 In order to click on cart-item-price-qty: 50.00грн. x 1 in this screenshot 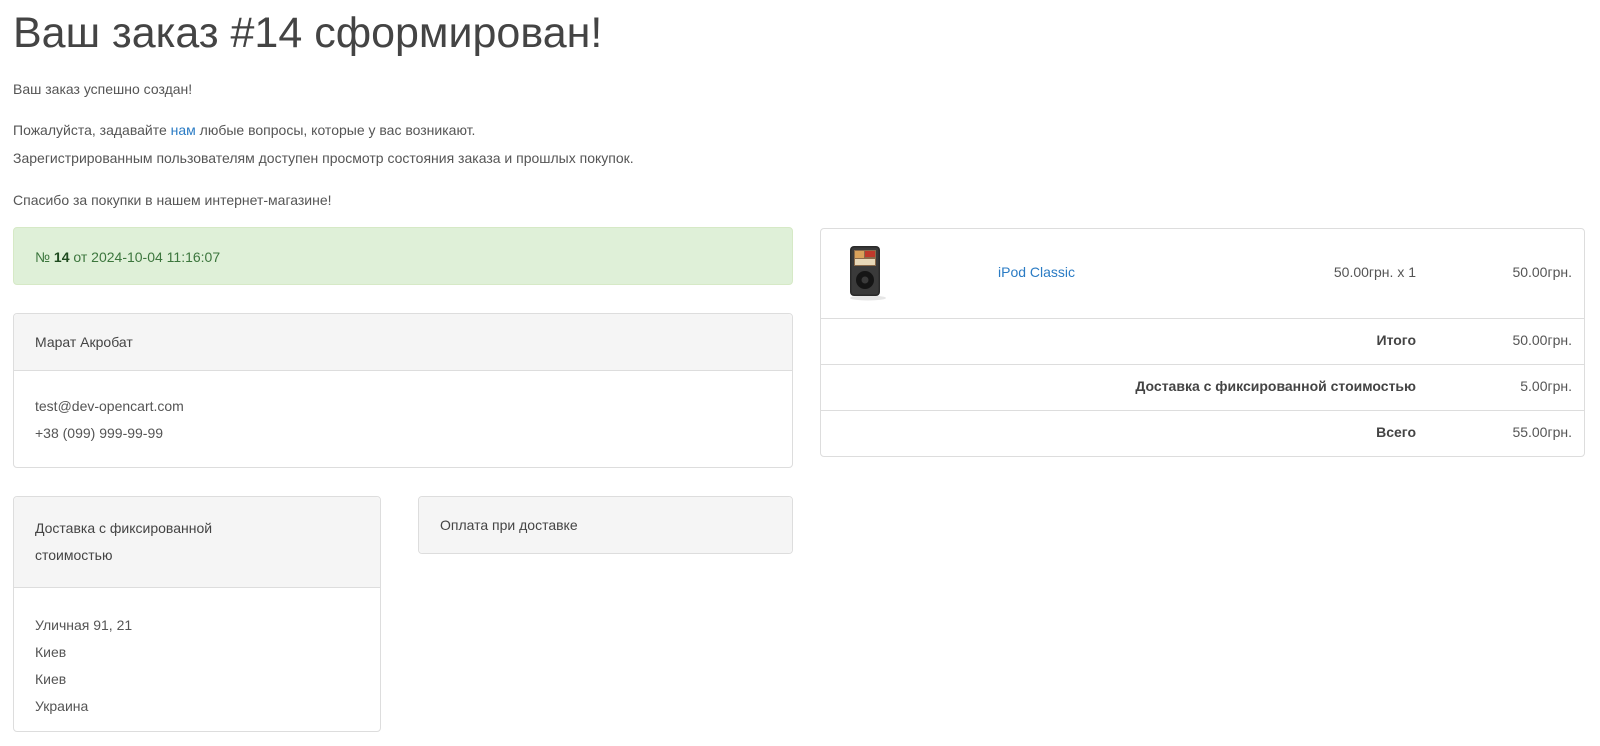, I will do `click(1374, 272)`.